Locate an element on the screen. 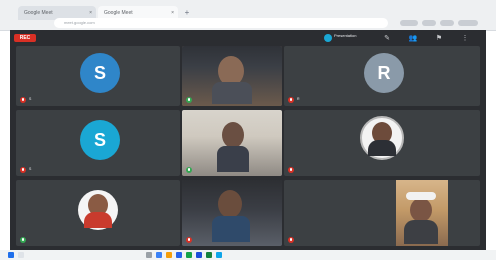 This screenshot has height=260, width=496. url-text: meet.google.com is located at coordinates (79, 22).